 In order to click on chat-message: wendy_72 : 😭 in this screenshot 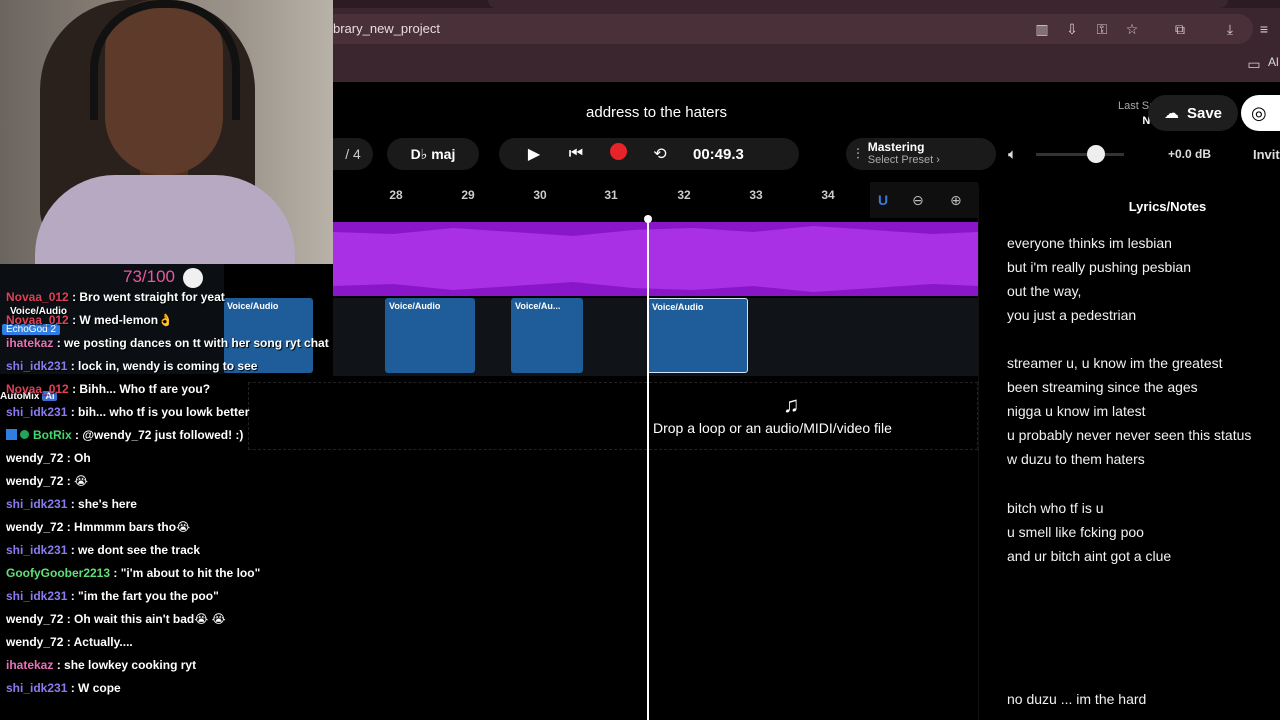, I will do `click(47, 481)`.